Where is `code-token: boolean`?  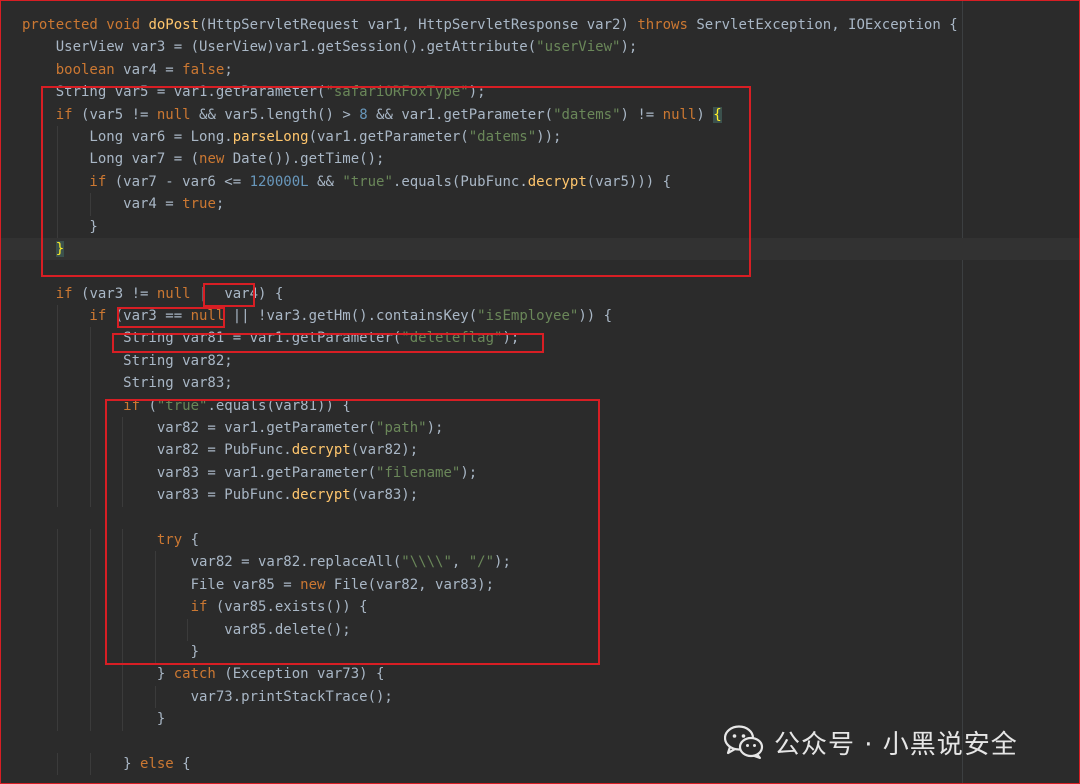 code-token: boolean is located at coordinates (73, 69).